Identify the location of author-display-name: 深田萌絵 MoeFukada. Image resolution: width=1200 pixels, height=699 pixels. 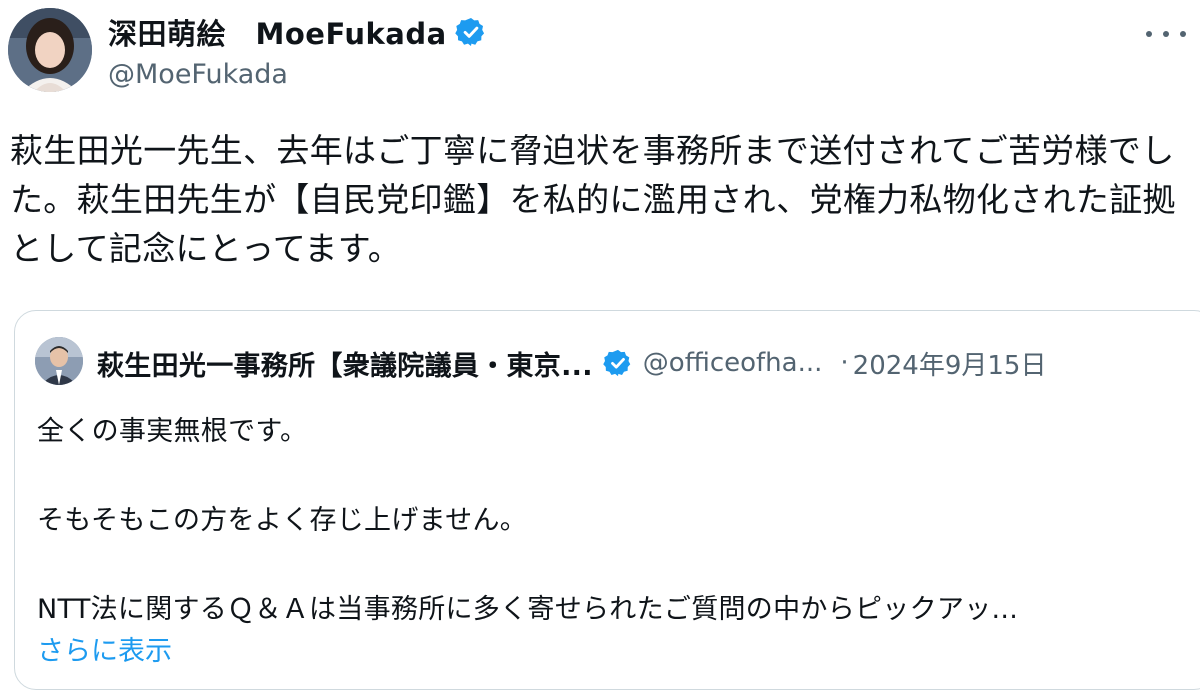
(277, 32).